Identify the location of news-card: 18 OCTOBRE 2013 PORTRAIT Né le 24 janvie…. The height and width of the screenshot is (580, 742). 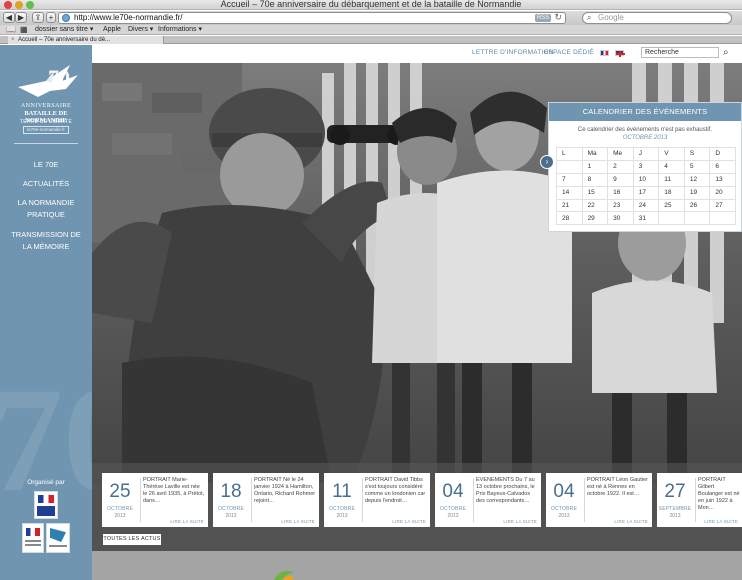
(266, 500).